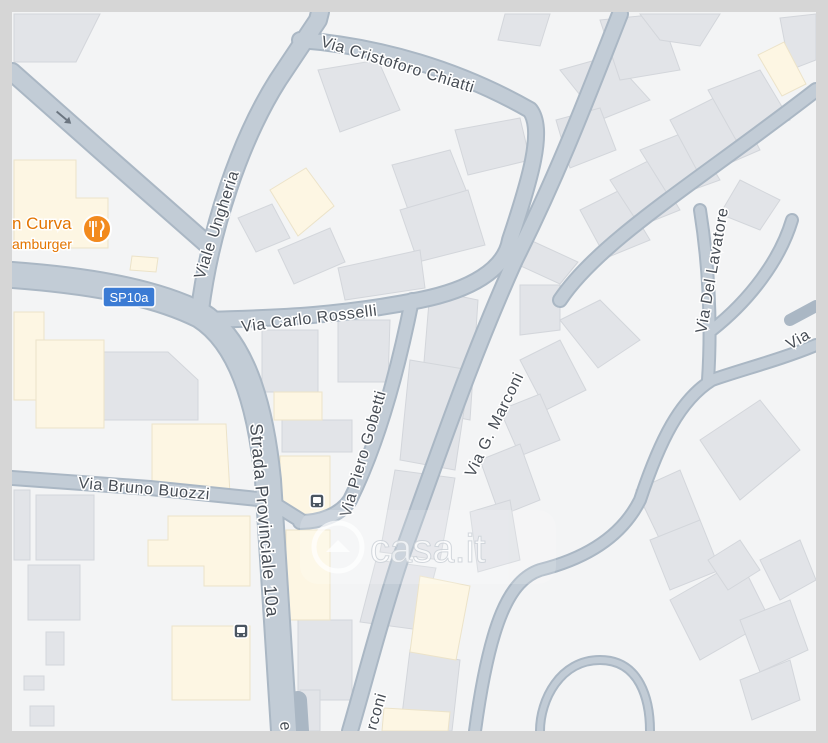 The width and height of the screenshot is (828, 743). I want to click on street-label-bottom-edge: e, so click(285, 726).